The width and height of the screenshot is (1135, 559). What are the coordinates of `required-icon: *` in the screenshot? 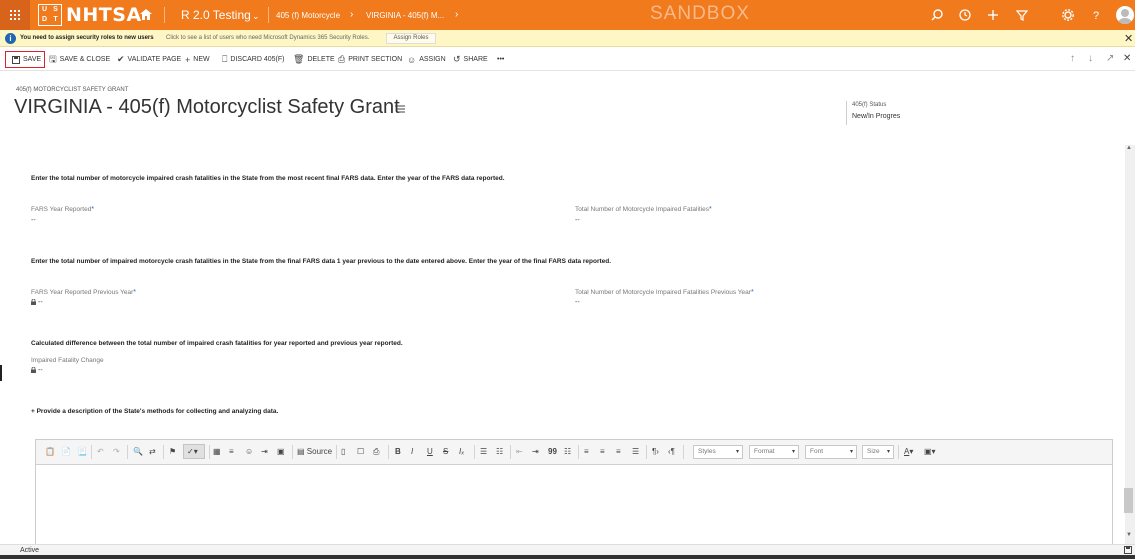 It's located at (710, 209).